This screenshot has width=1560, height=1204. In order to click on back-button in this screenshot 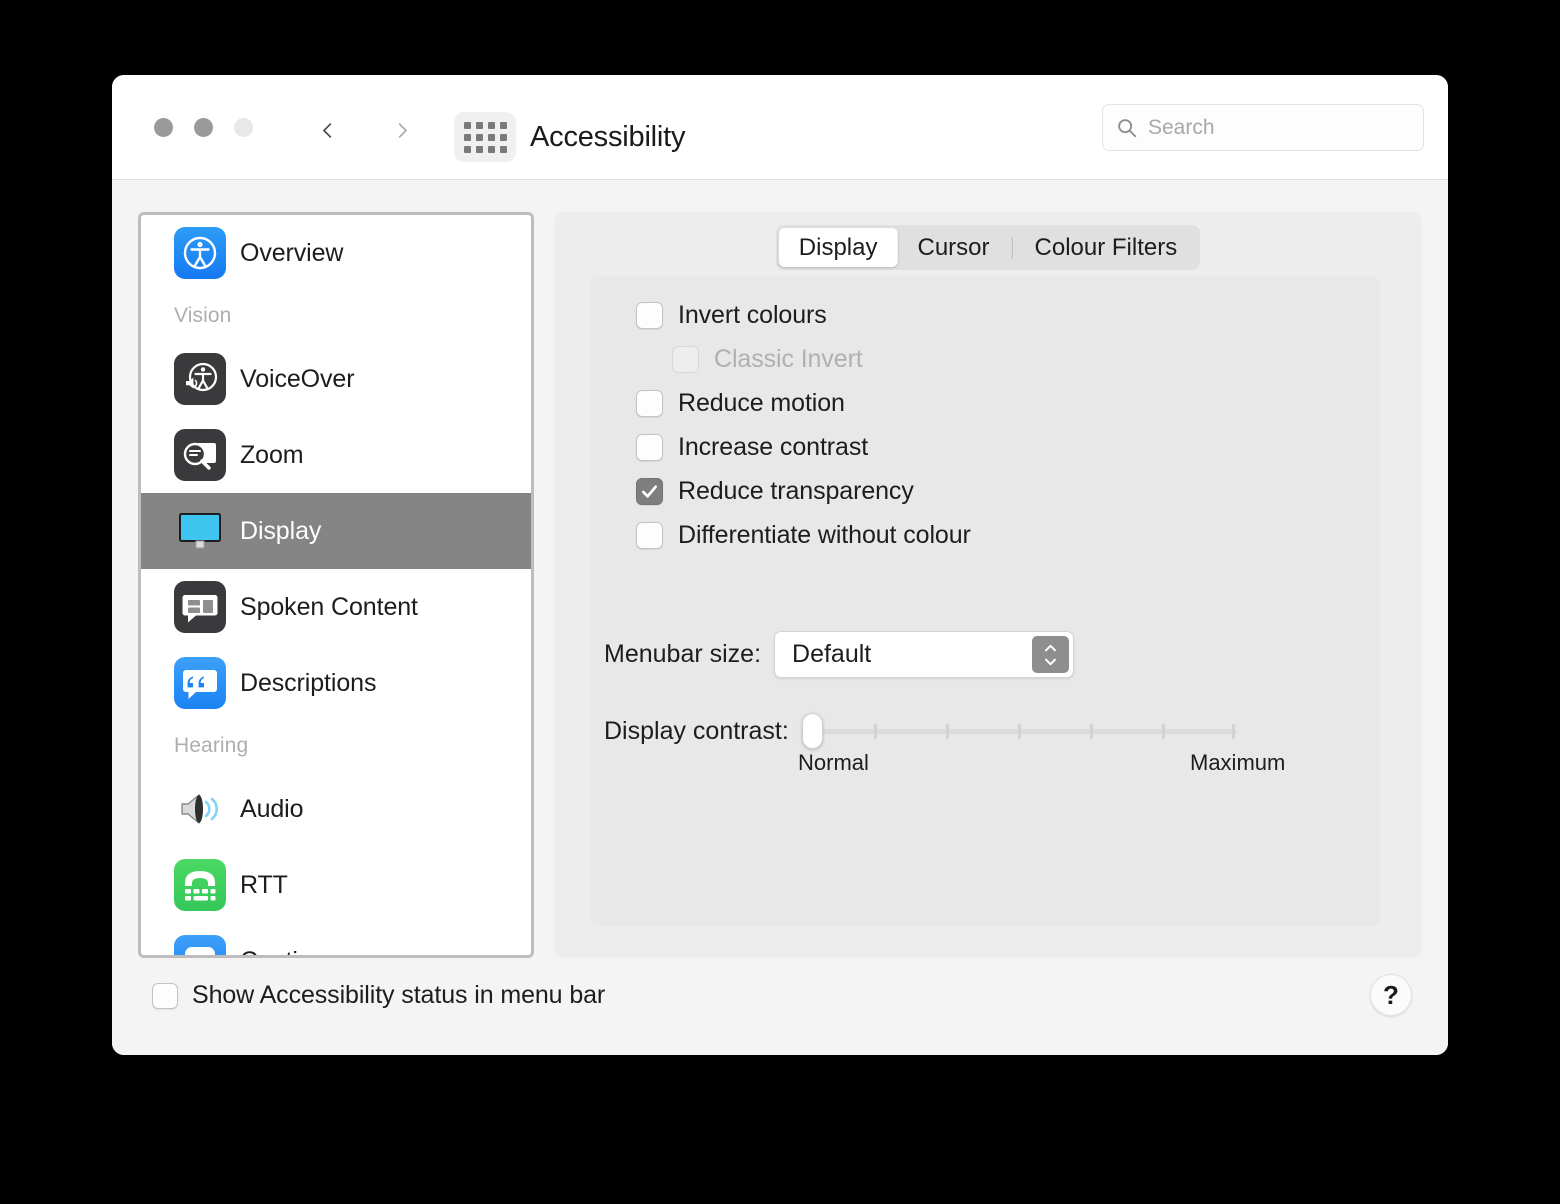, I will do `click(327, 130)`.